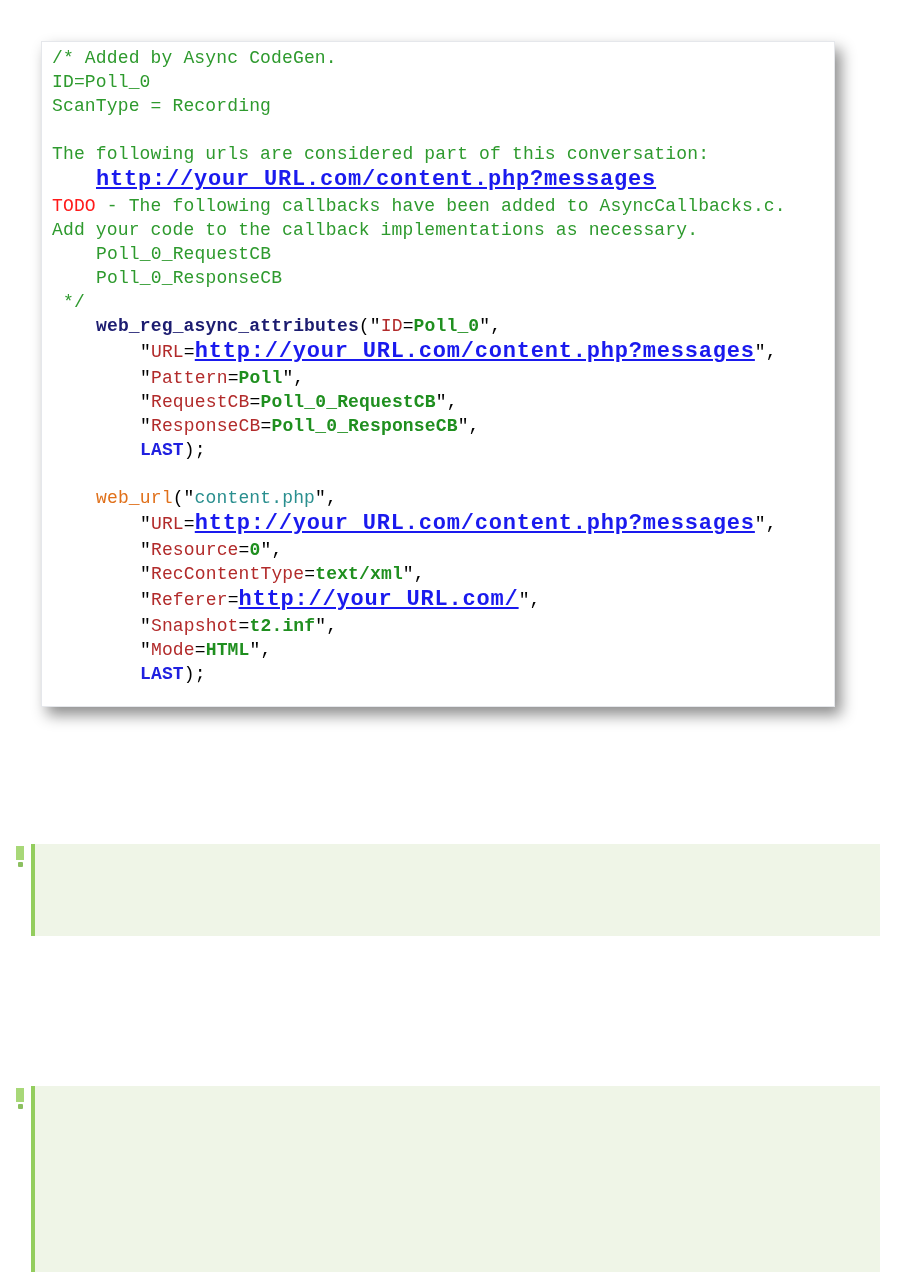 The height and width of the screenshot is (1272, 919). What do you see at coordinates (299, 402) in the screenshot?
I see `code-line: "RequestCB=Poll_0_RequestCB",` at bounding box center [299, 402].